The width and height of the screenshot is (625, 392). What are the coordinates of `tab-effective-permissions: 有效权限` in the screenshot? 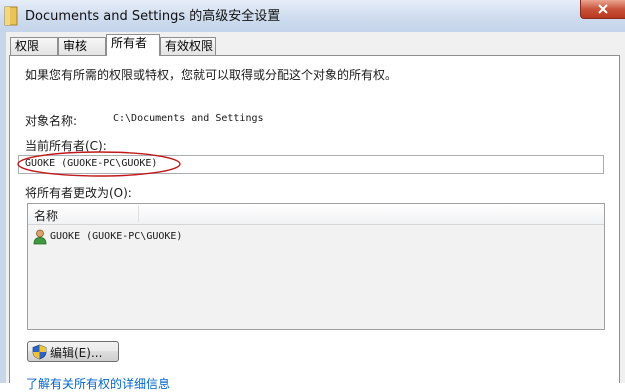 It's located at (188, 46).